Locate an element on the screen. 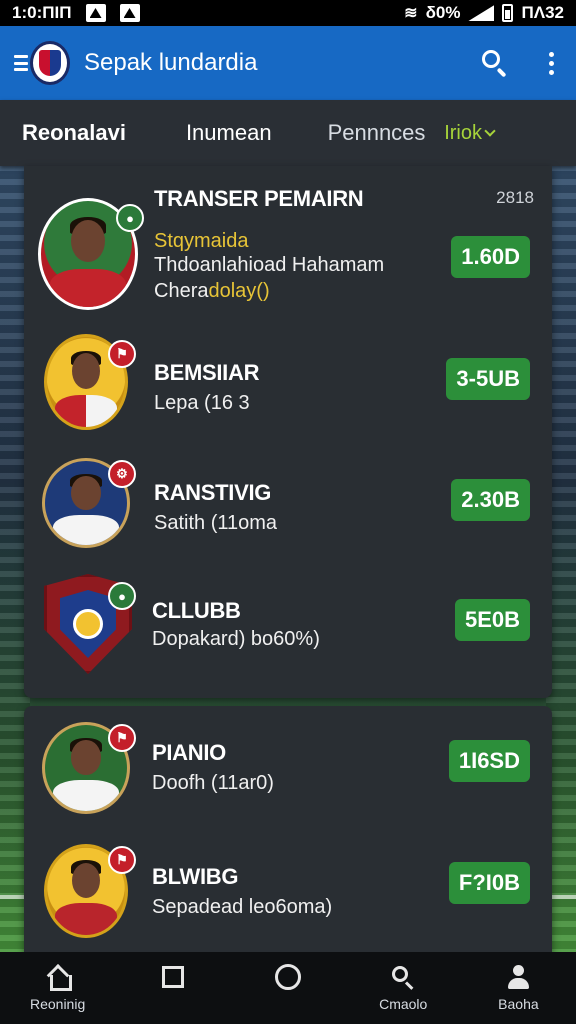 The width and height of the screenshot is (576, 1024). player-detail: Cheradolay() is located at coordinates (212, 291).